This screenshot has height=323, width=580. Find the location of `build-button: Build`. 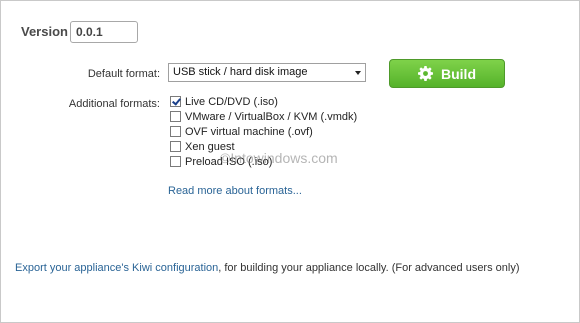

build-button: Build is located at coordinates (447, 73).